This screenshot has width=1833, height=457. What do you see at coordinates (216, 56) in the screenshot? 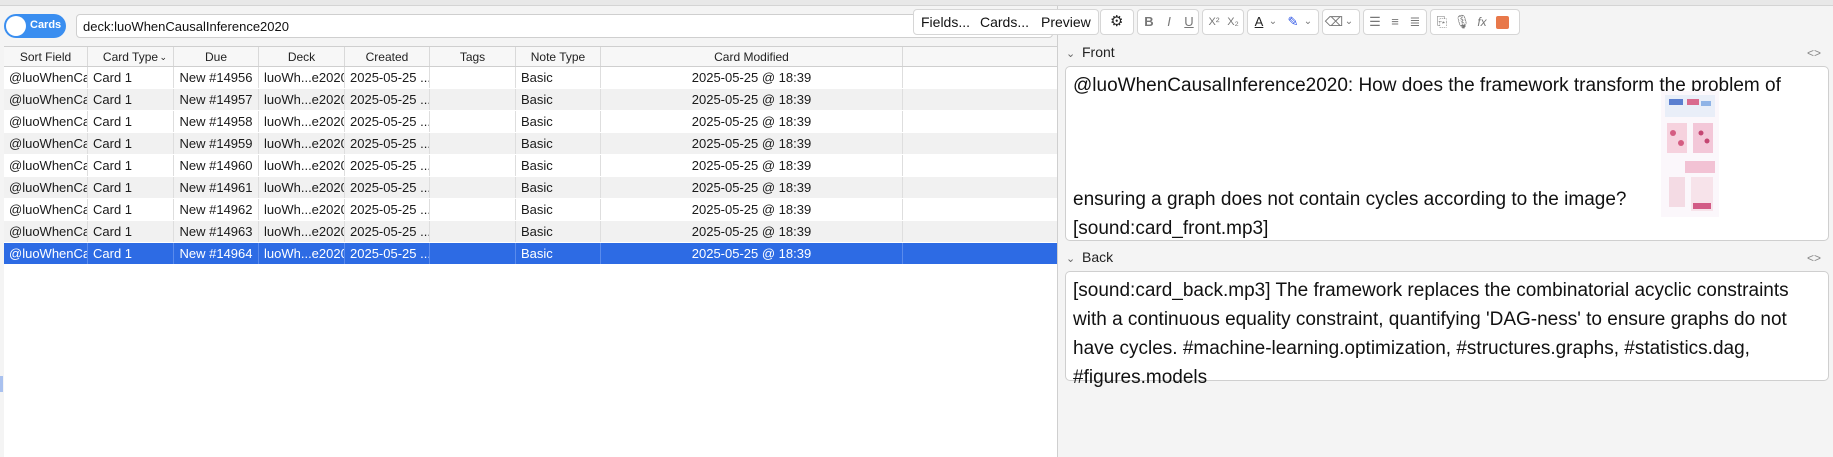
I see `column-due: Due` at bounding box center [216, 56].